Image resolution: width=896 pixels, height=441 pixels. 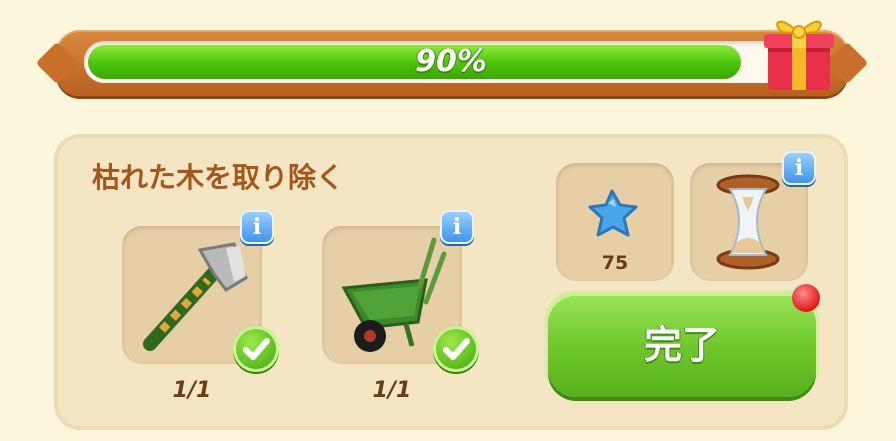 I want to click on progress-label: 90%, so click(x=451, y=61).